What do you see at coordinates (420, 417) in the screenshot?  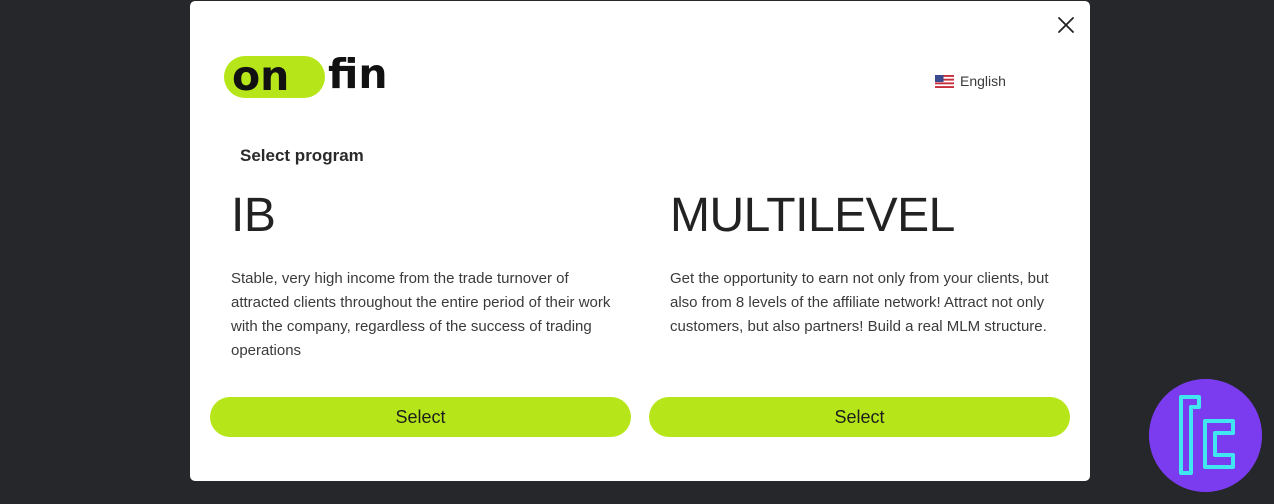 I see `select-ib-button: Select` at bounding box center [420, 417].